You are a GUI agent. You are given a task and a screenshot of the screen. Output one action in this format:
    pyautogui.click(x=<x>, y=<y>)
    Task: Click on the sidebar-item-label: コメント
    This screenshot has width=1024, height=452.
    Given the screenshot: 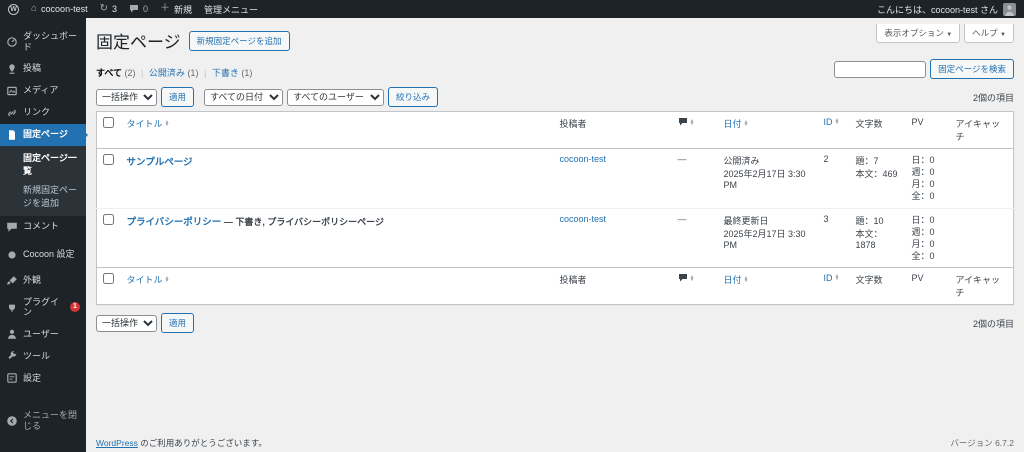 What is the action you would take?
    pyautogui.click(x=41, y=226)
    